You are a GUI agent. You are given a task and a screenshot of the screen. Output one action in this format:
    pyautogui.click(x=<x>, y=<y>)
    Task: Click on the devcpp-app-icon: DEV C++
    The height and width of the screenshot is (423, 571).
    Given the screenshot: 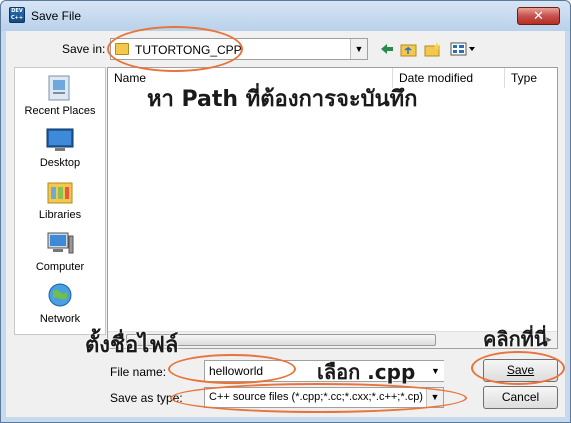 What is the action you would take?
    pyautogui.click(x=17, y=15)
    